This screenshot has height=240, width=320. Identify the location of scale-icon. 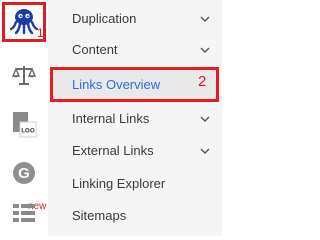
(24, 75).